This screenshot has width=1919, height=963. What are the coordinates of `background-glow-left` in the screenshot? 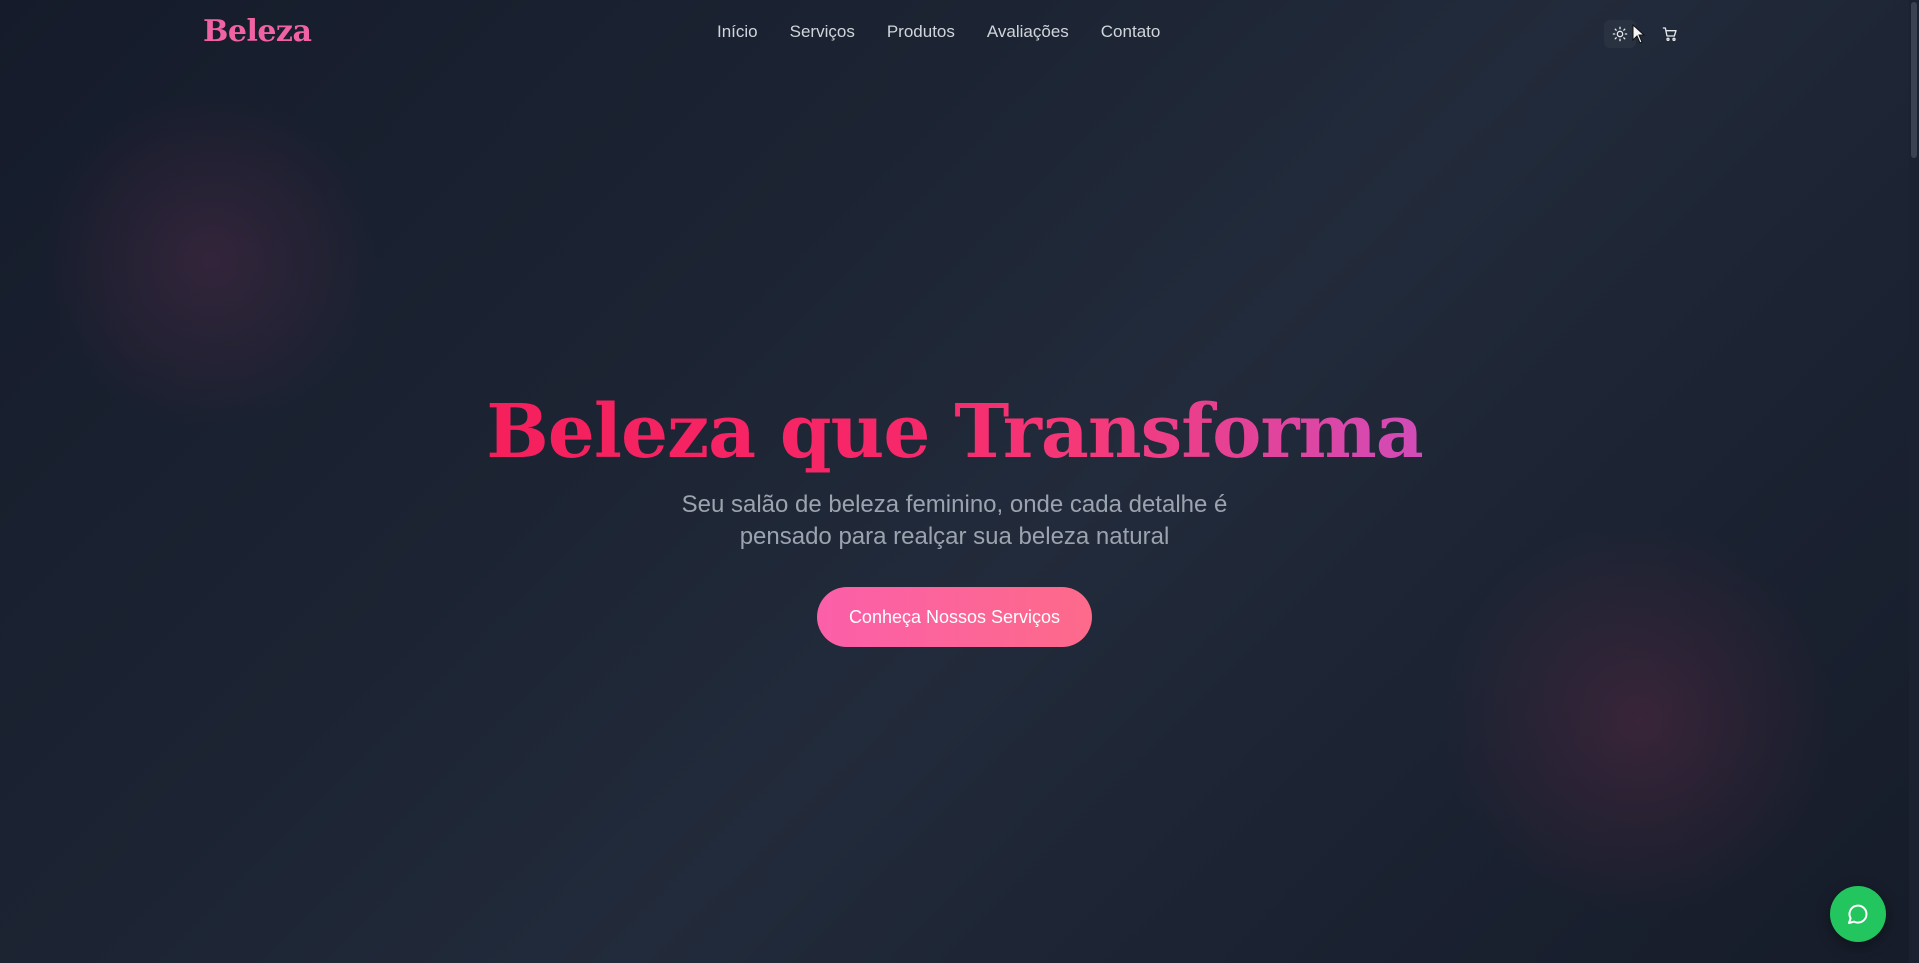 It's located at (210, 260).